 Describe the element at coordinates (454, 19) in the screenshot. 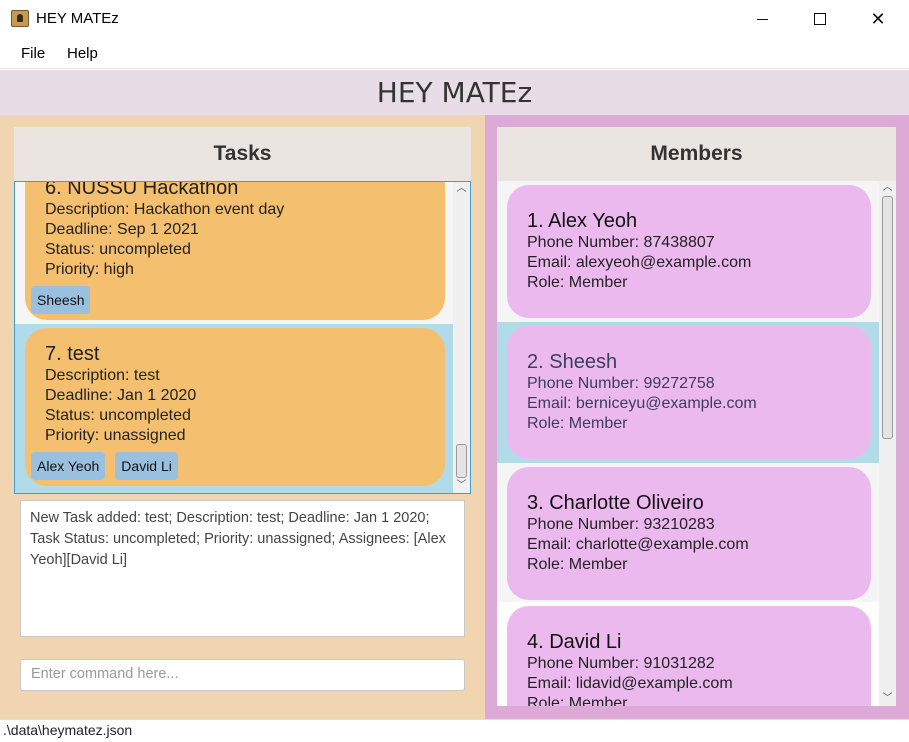

I see `title-bar: HEY MATEz ✕` at that location.